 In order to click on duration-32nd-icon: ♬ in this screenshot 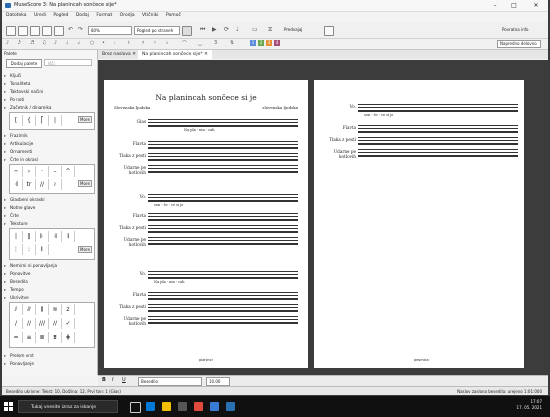, I will do `click(32, 43)`.